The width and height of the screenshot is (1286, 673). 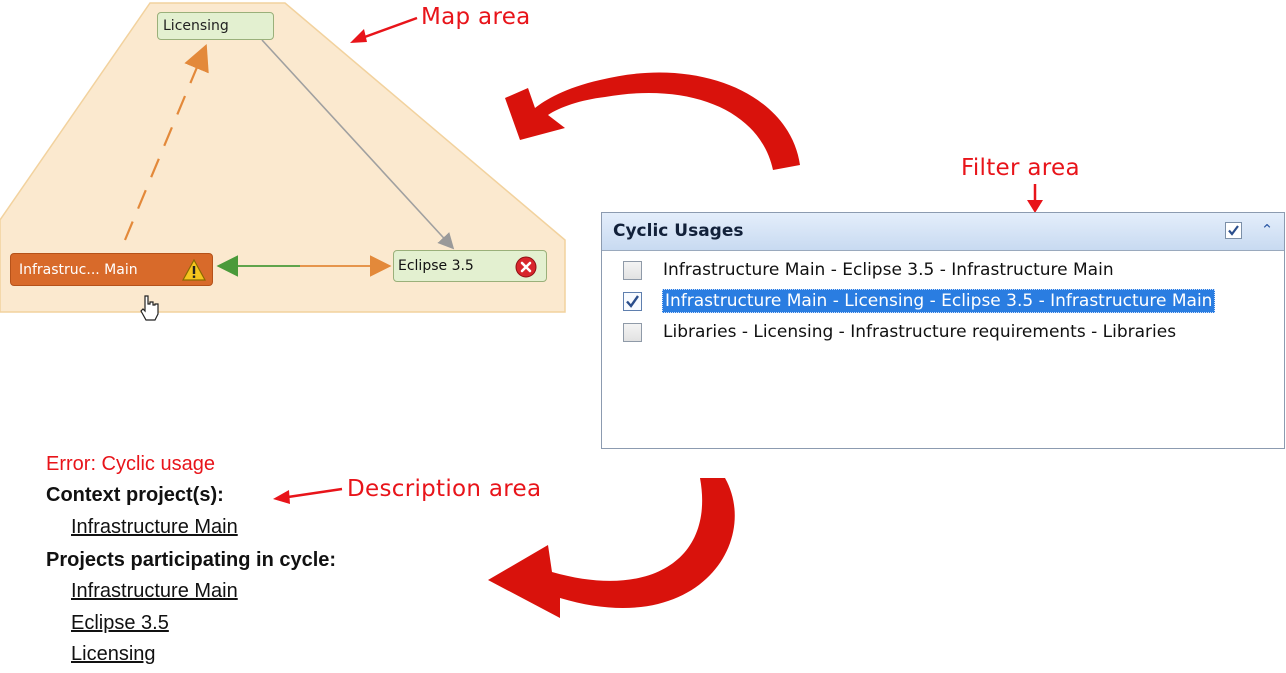 I want to click on context-heading: Context project(s):, so click(x=135, y=495).